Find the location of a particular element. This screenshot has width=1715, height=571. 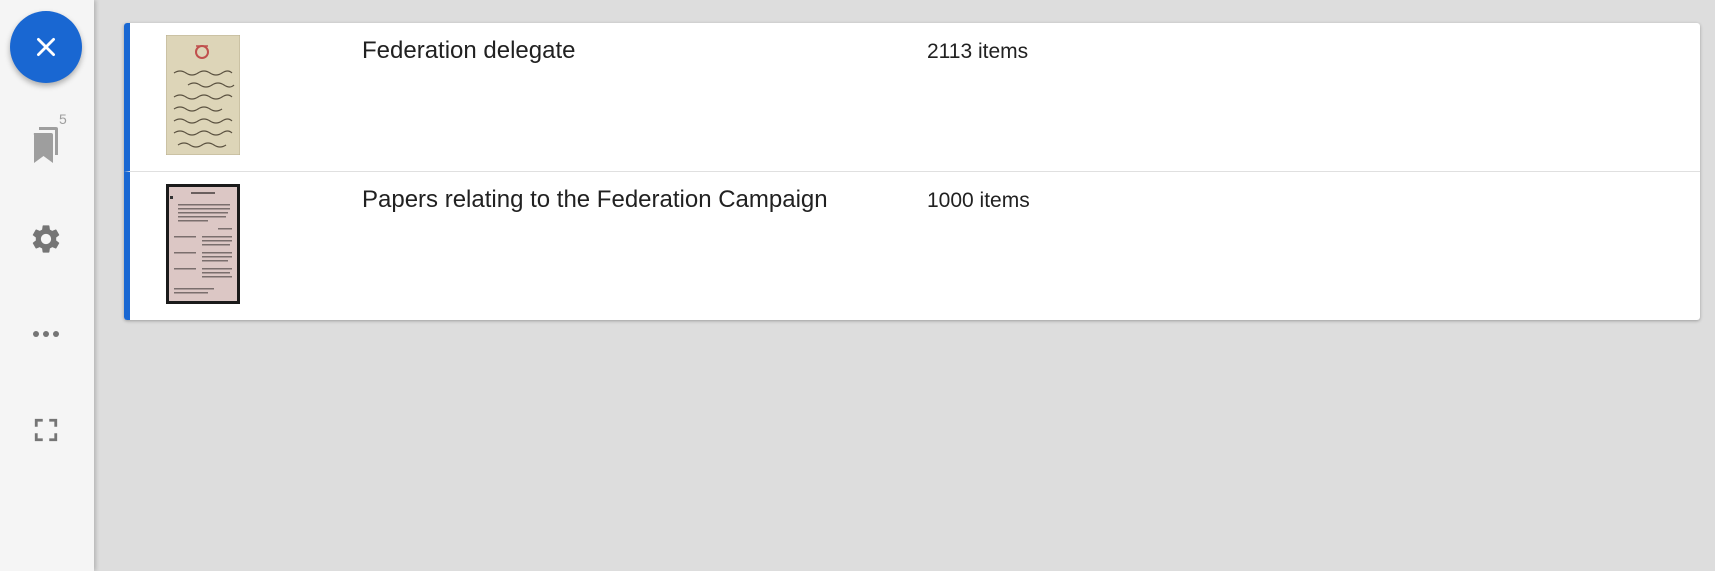

close-icon is located at coordinates (46, 47).